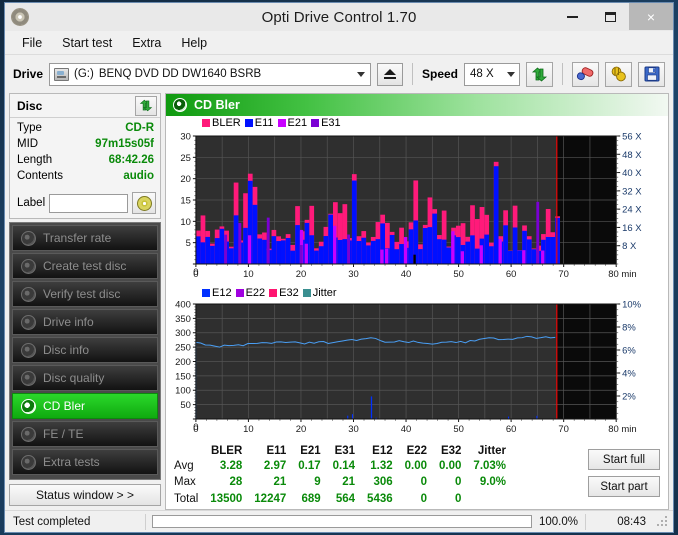 The width and height of the screenshot is (678, 535). Describe the element at coordinates (511, 274) in the screenshot. I see `svg-text: 60` at that location.